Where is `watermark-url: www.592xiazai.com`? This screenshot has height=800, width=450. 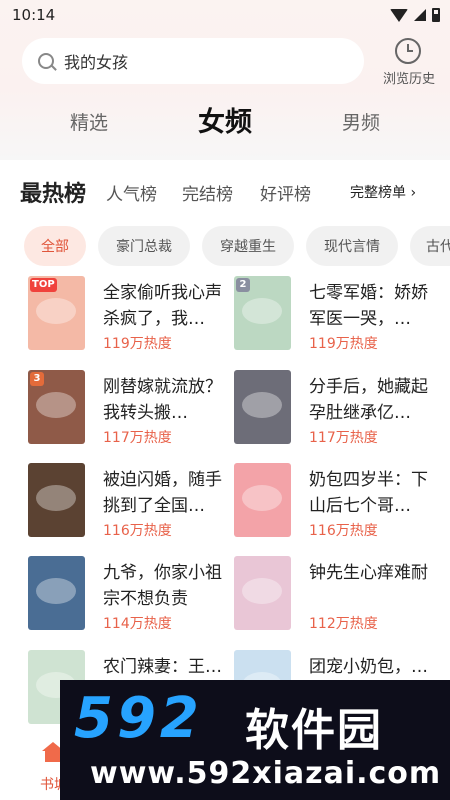 watermark-url: www.592xiazai.com is located at coordinates (266, 773).